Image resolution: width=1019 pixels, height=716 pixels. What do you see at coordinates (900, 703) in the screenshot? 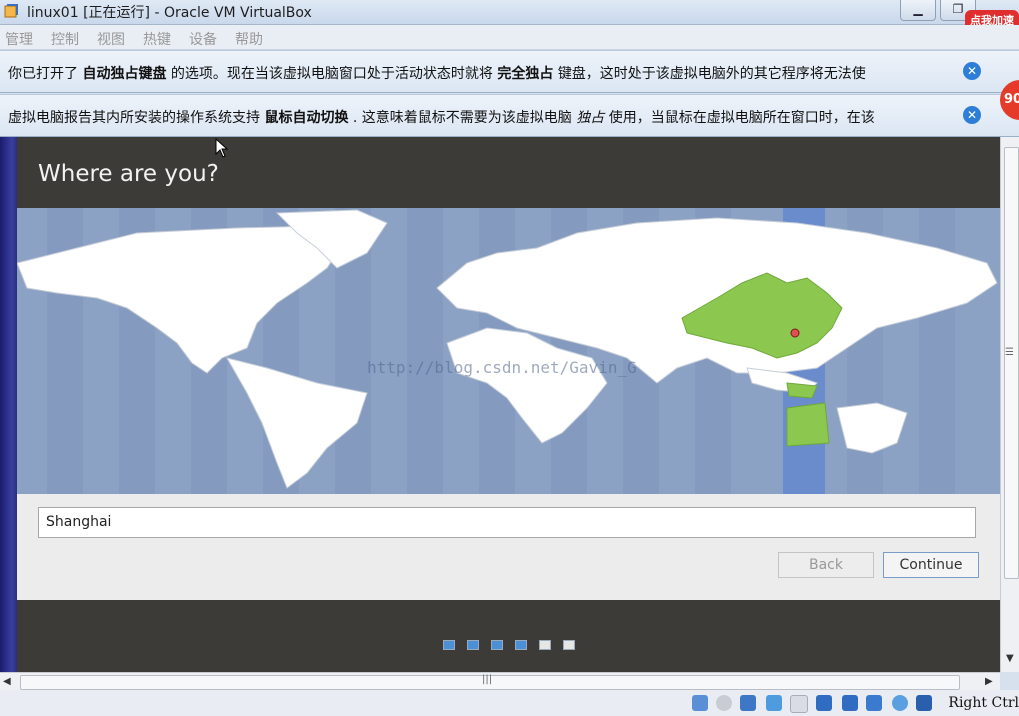
I see `mouse-integration-icon` at bounding box center [900, 703].